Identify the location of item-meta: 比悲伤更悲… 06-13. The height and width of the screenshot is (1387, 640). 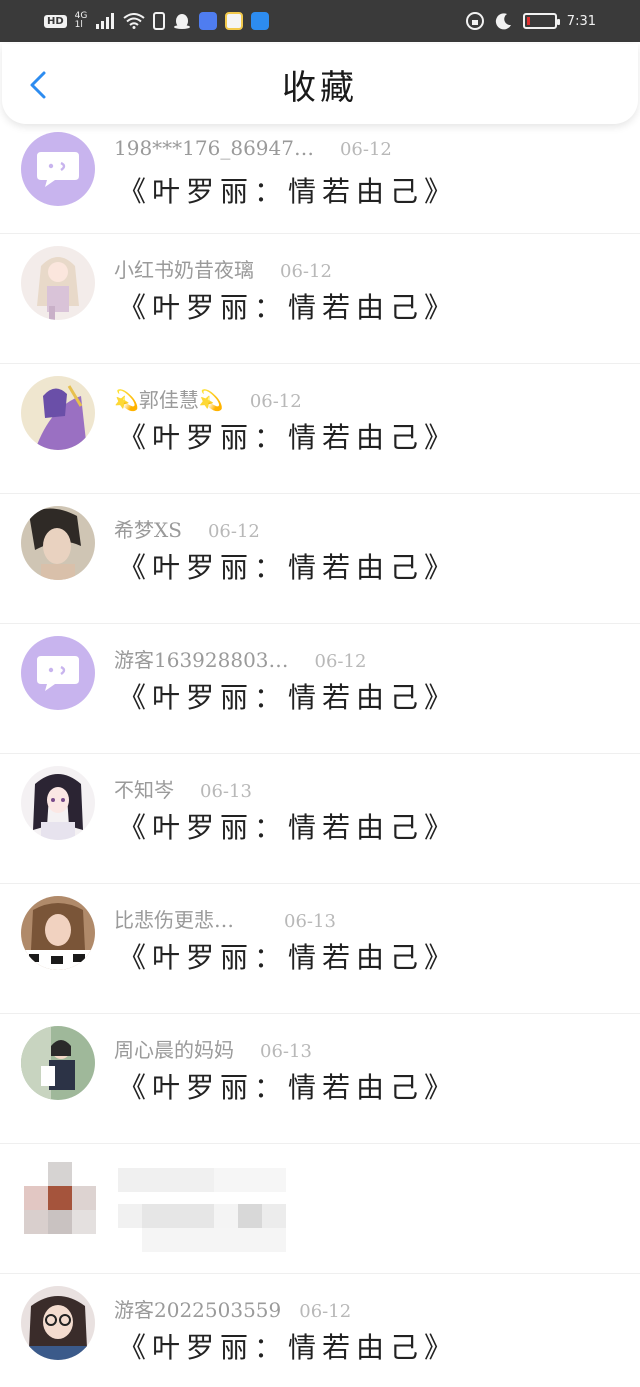
(225, 918).